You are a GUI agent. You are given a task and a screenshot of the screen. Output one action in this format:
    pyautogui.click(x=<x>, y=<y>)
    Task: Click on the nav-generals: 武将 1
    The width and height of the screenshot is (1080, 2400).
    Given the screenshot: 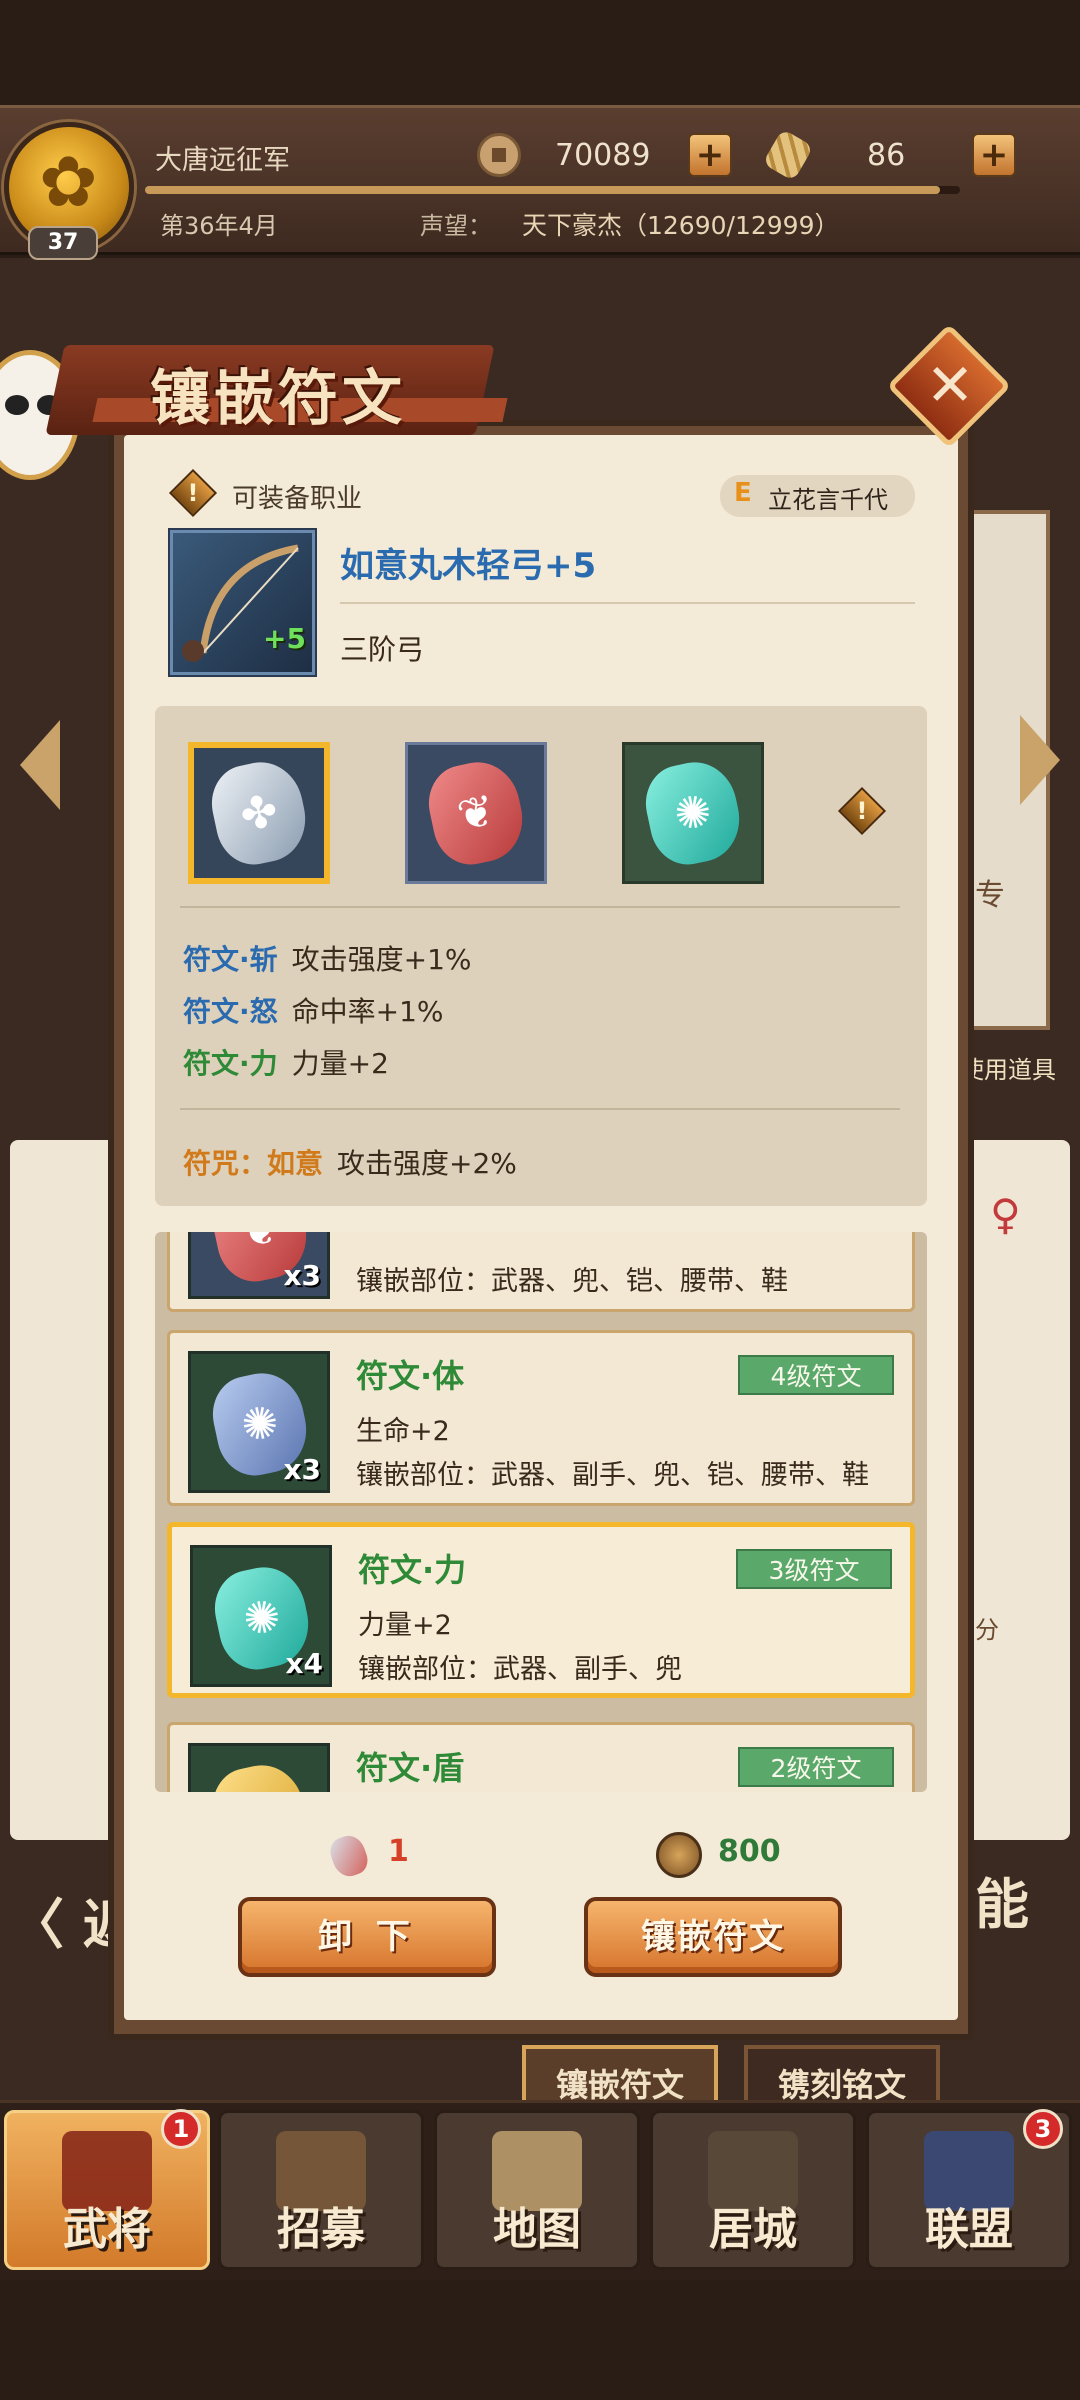 What is the action you would take?
    pyautogui.click(x=107, y=2189)
    